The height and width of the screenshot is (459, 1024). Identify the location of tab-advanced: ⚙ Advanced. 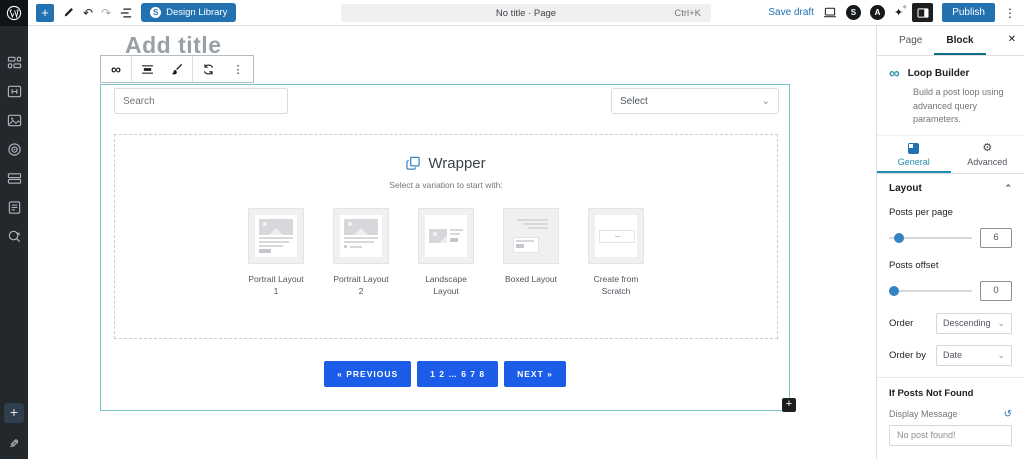
(987, 154).